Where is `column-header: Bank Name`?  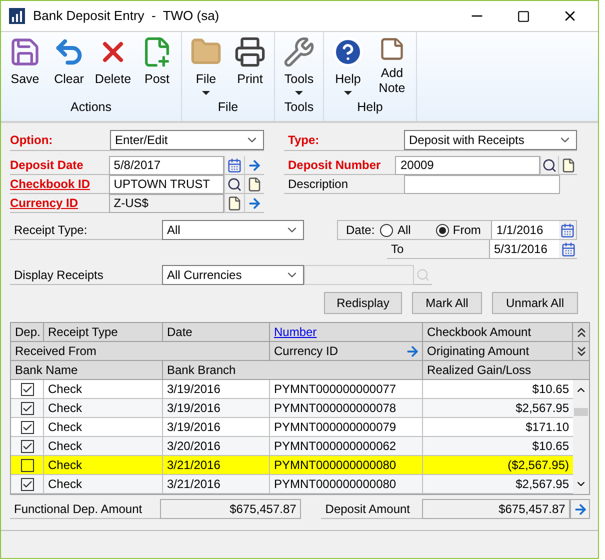 column-header: Bank Name is located at coordinates (87, 370).